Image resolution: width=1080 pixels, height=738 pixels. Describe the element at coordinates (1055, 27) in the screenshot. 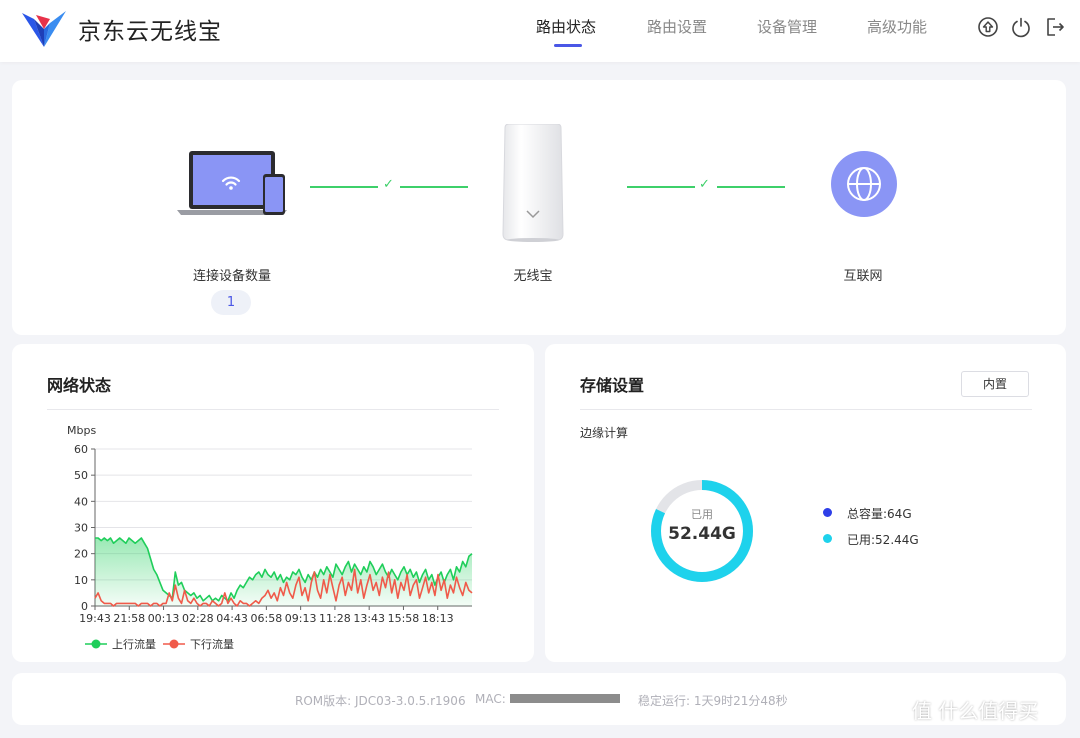

I see `logout-icon` at that location.